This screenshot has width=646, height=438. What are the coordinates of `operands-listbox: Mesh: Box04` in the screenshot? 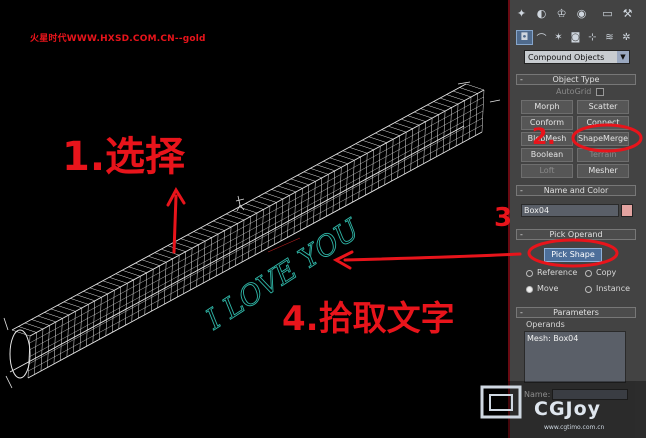 It's located at (575, 357).